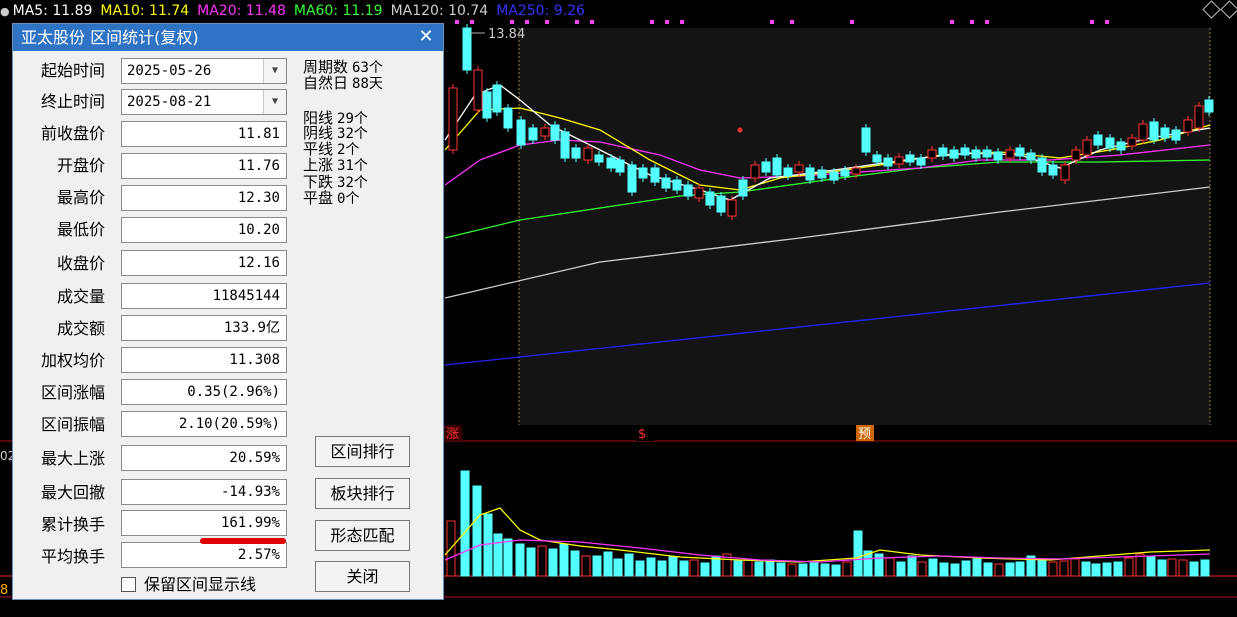  Describe the element at coordinates (52, 11) in the screenshot. I see `ma5-label: MA5: 11.89` at that location.